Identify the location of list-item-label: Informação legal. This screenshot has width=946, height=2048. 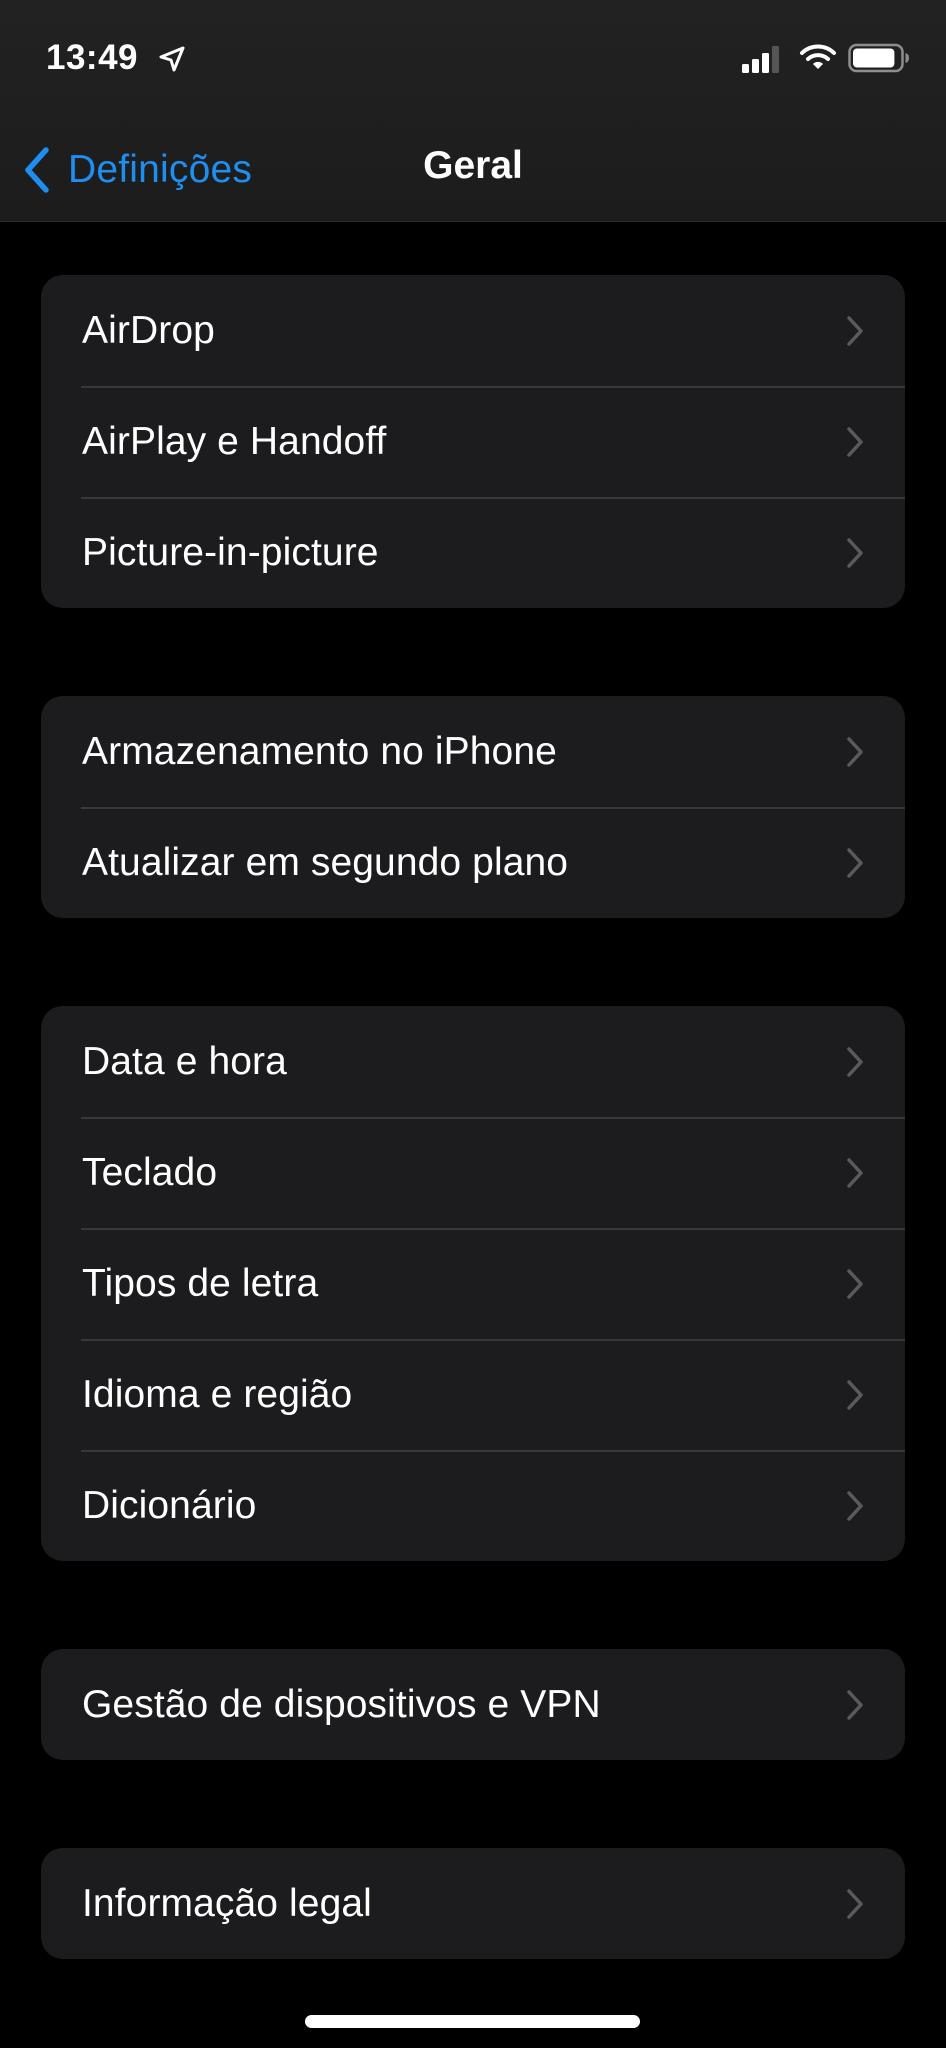
(227, 1903).